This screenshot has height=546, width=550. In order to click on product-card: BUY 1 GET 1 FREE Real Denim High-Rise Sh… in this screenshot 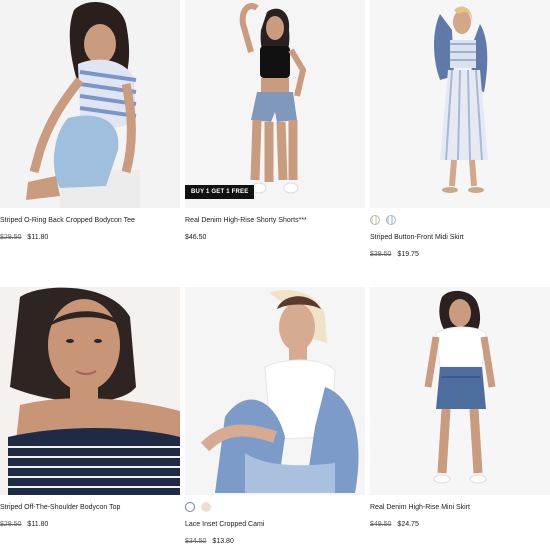, I will do `click(275, 121)`.